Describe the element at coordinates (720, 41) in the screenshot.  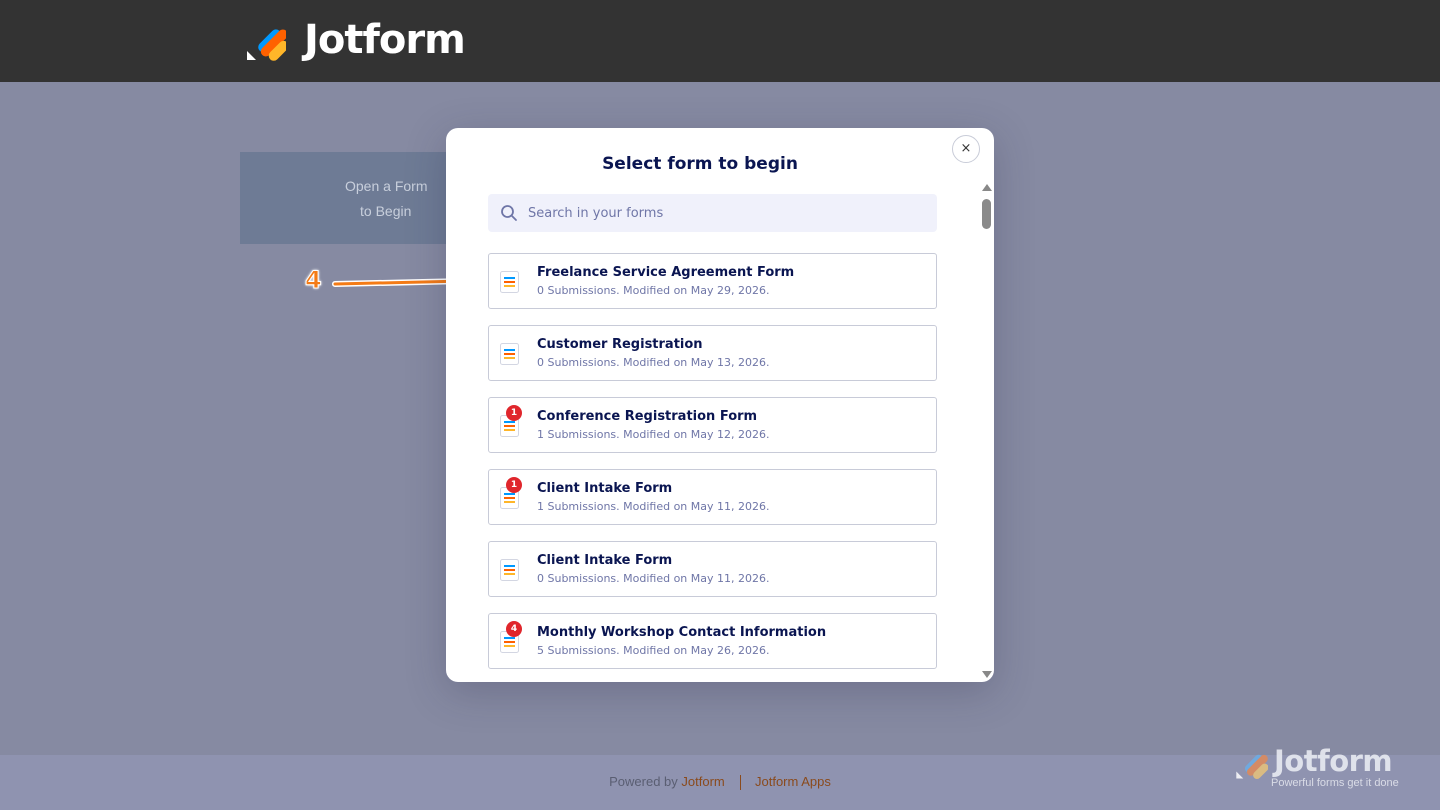
I see `top-header: Jotform` at that location.